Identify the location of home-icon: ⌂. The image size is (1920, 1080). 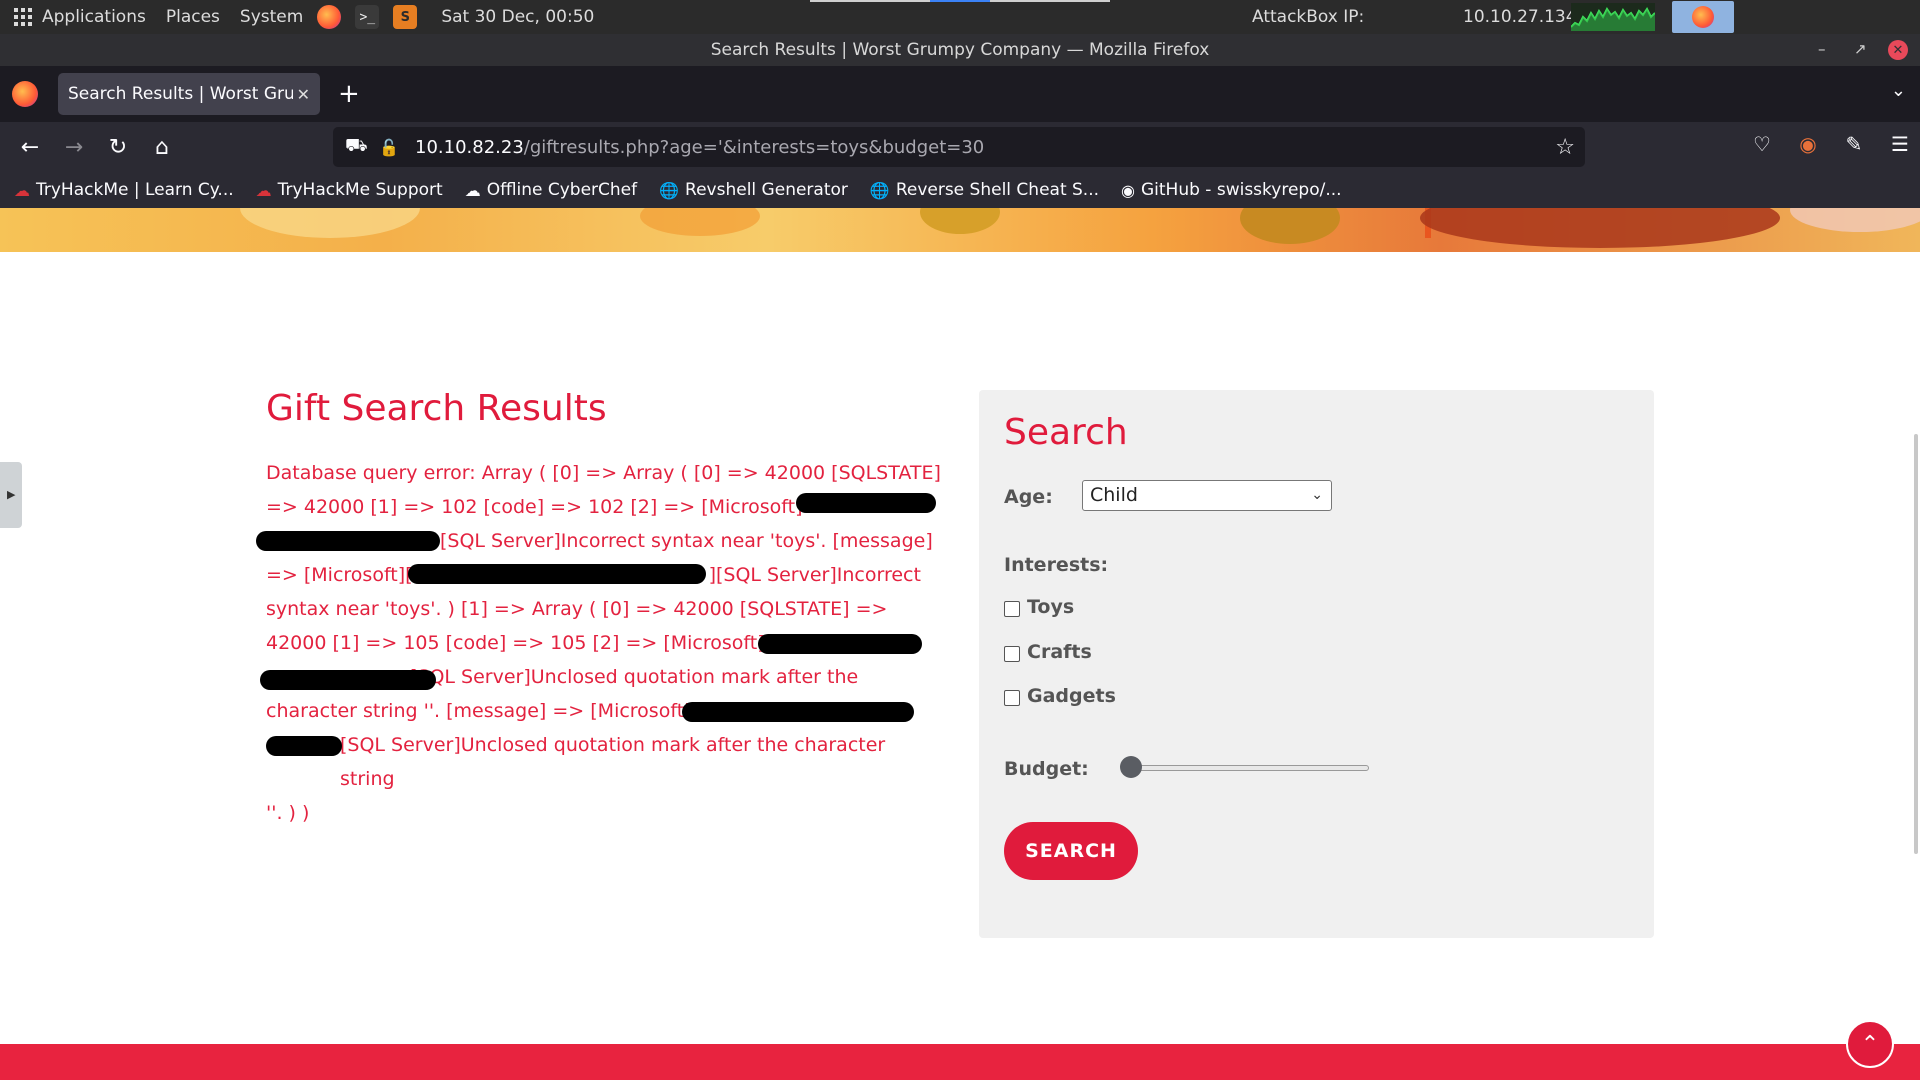
(162, 147).